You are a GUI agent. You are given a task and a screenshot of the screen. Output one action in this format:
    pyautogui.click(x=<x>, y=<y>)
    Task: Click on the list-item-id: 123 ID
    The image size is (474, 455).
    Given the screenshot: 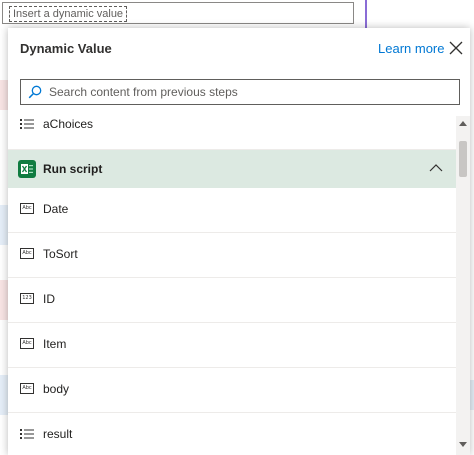 What is the action you would take?
    pyautogui.click(x=232, y=300)
    